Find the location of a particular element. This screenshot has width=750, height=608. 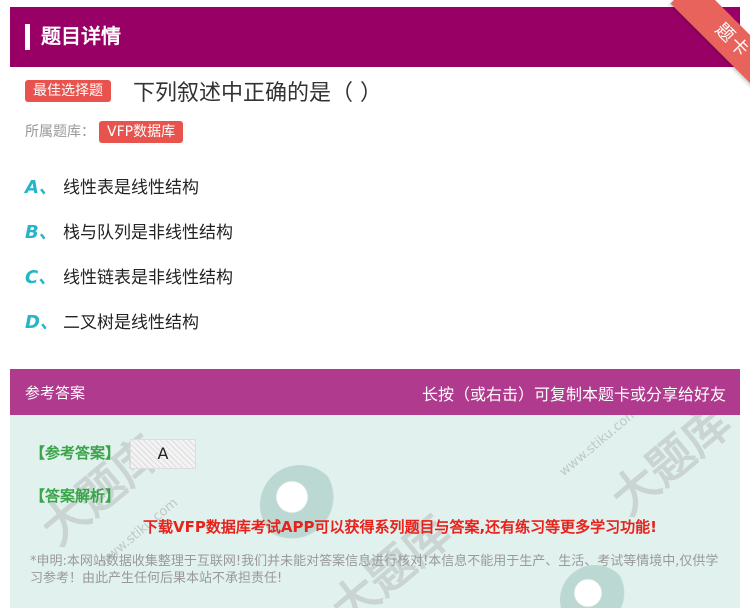

bank-label: 所属题库： is located at coordinates (60, 132).